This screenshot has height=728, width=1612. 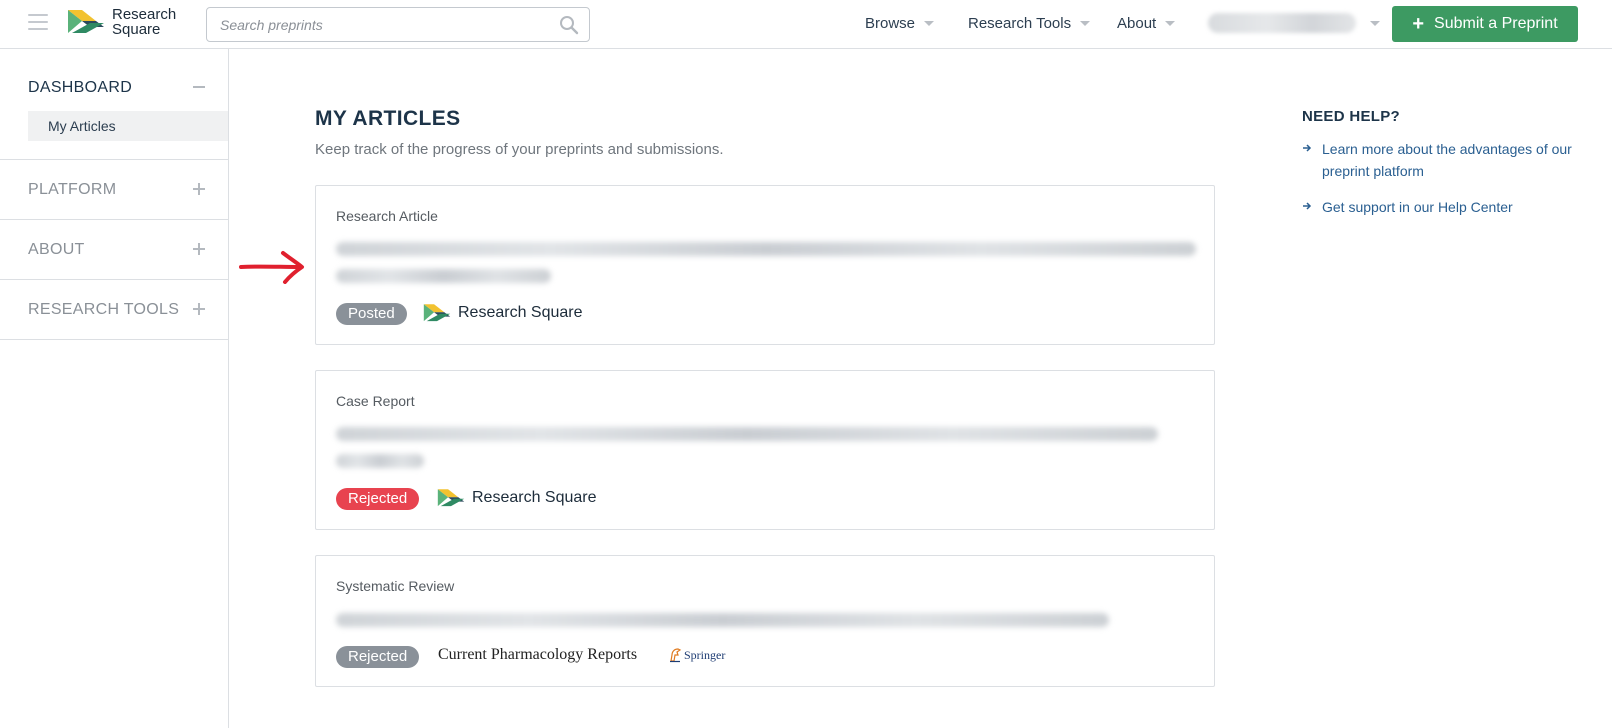 I want to click on nav-browse: Browse, so click(x=900, y=23).